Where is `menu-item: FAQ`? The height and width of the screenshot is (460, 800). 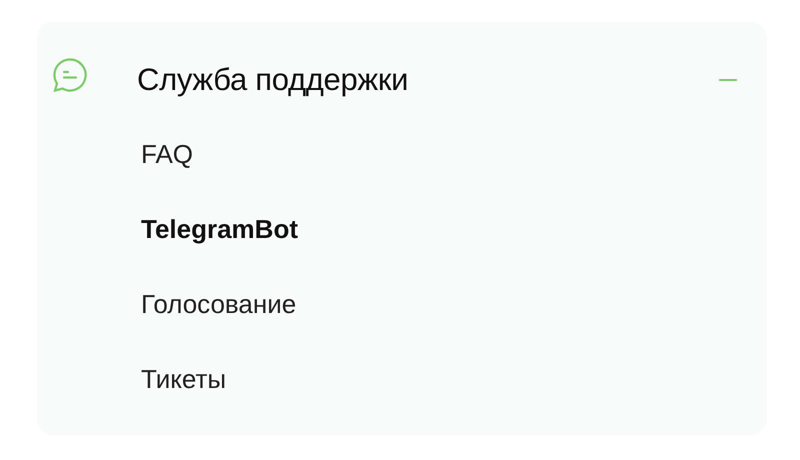 menu-item: FAQ is located at coordinates (167, 175).